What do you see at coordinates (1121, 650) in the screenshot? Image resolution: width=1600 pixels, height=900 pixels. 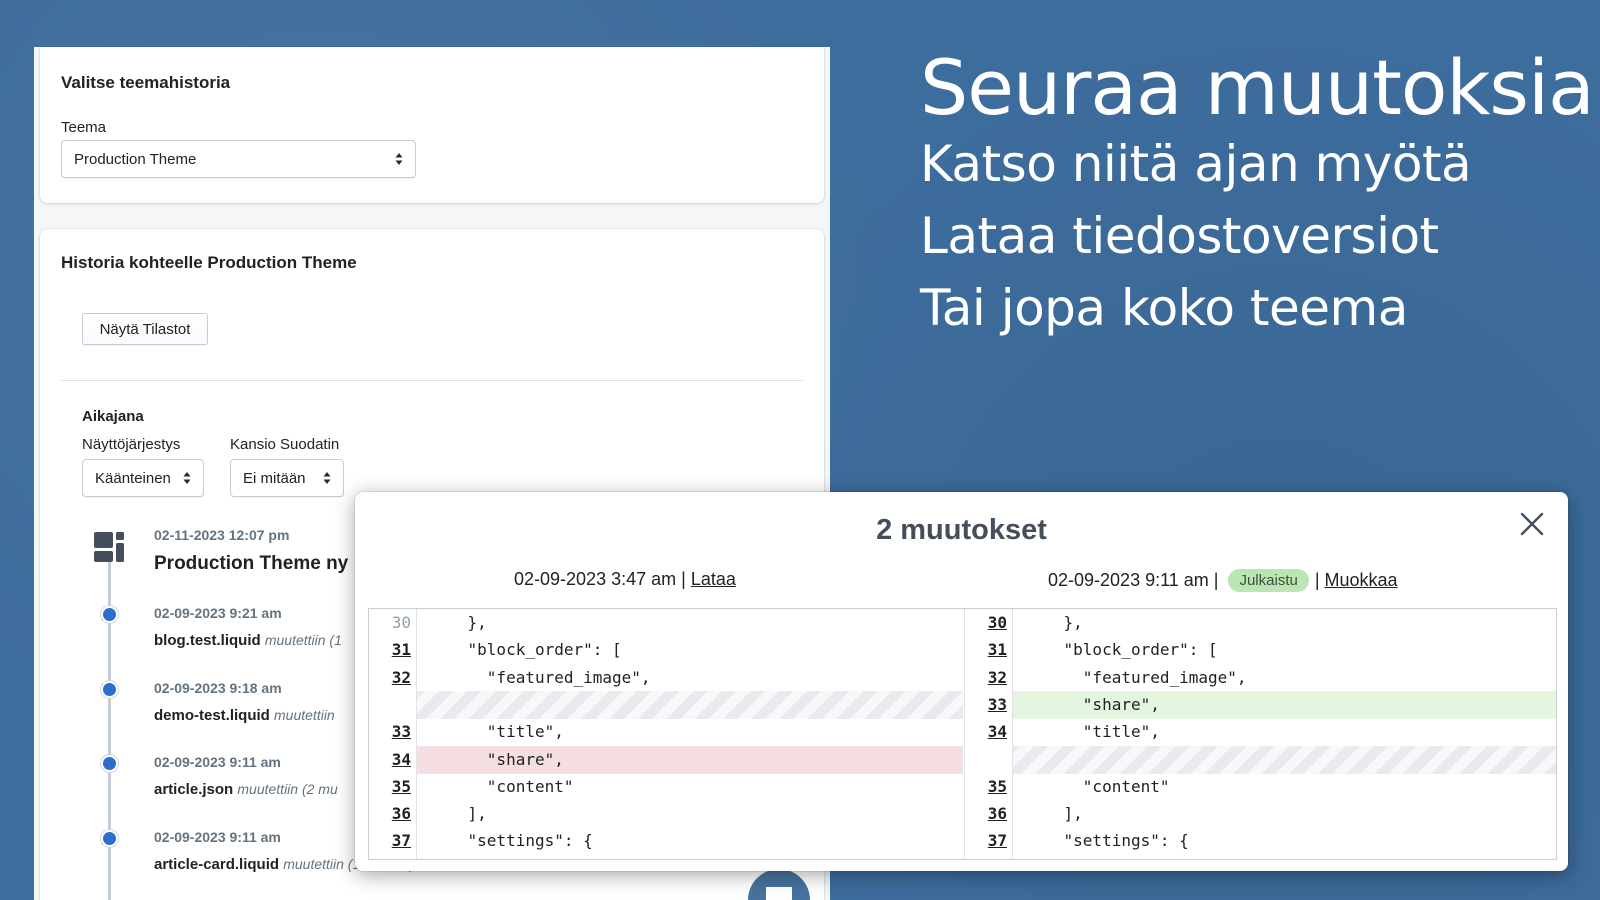 I see `code-line: "block_order": [` at bounding box center [1121, 650].